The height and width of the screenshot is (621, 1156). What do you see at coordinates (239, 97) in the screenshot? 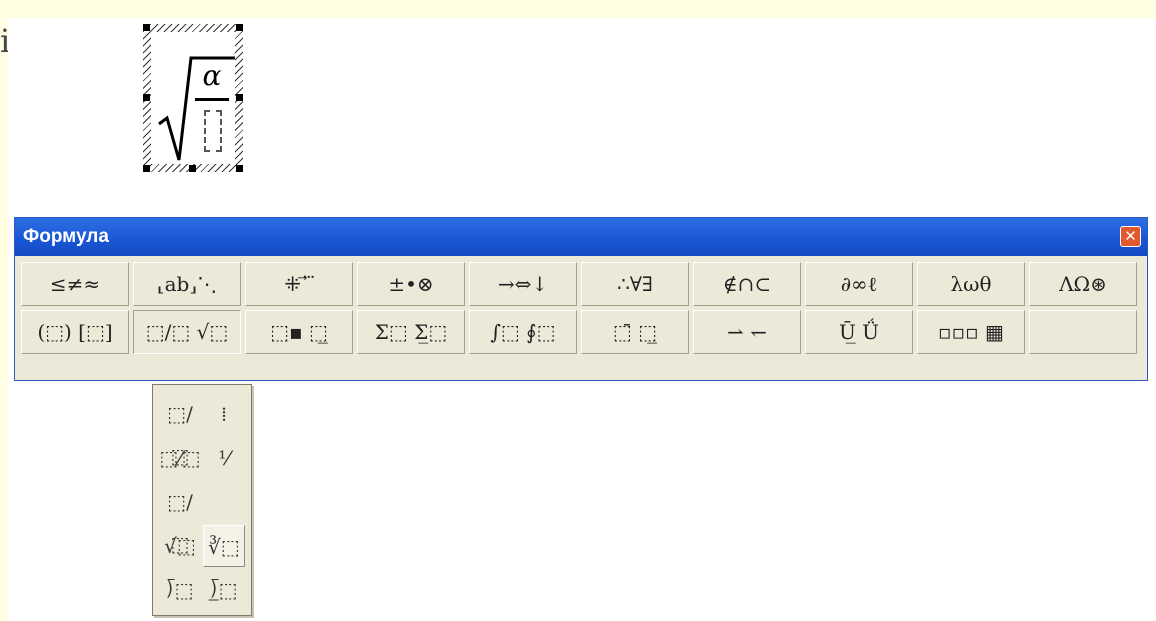
I see `resize-handle-right` at bounding box center [239, 97].